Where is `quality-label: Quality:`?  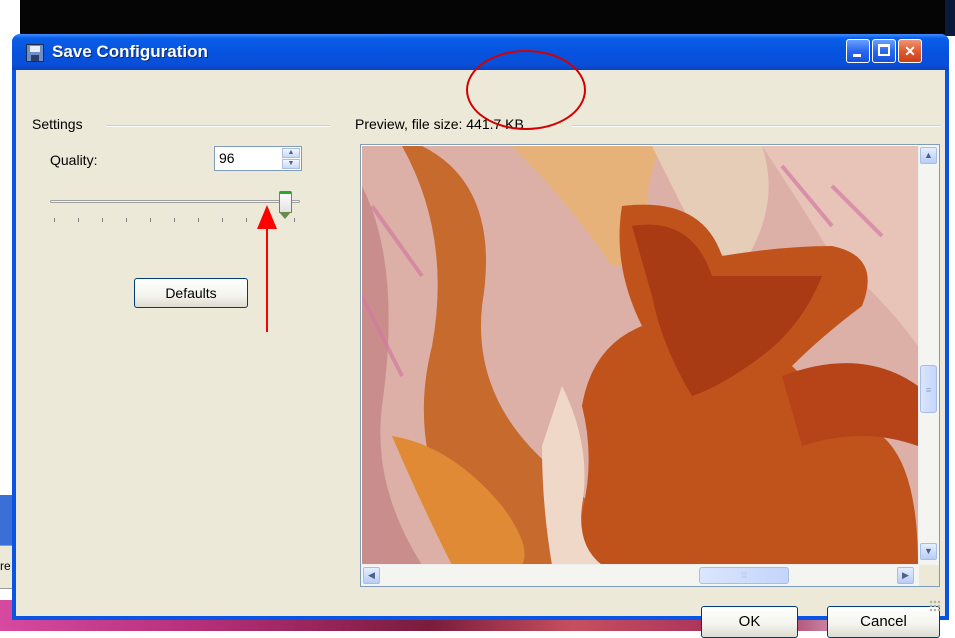 quality-label: Quality: is located at coordinates (74, 160).